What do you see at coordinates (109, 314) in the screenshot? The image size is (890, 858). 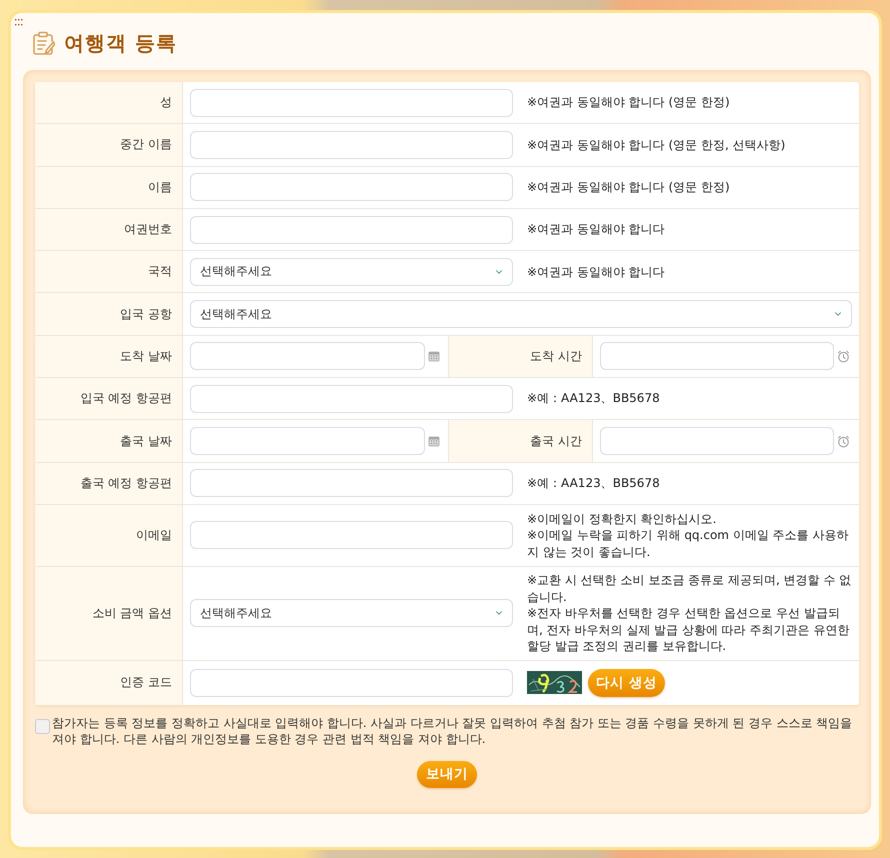 I see `label-cell: 입국 공항` at bounding box center [109, 314].